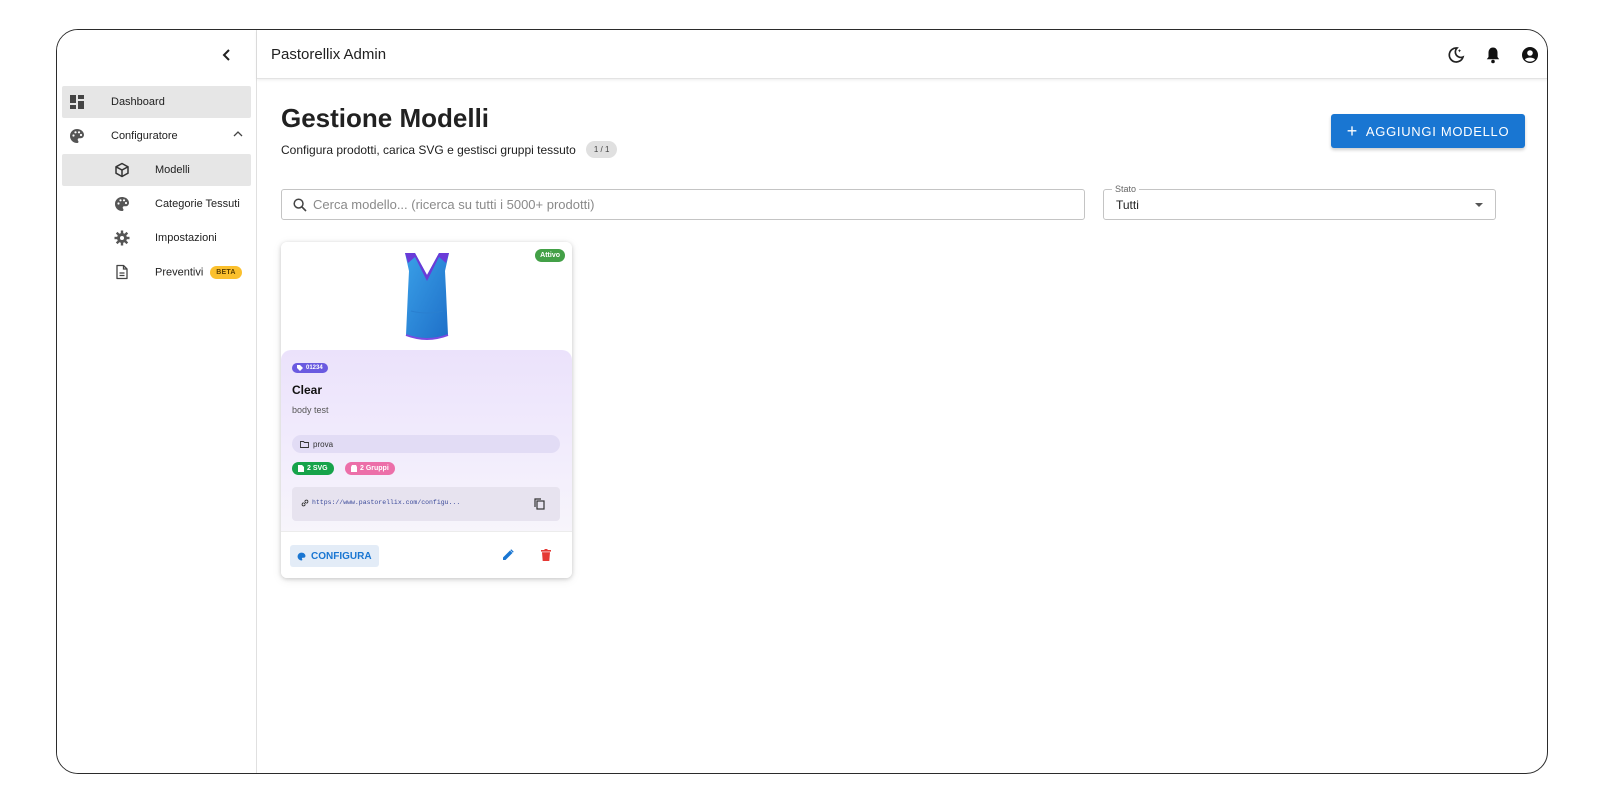 The image size is (1600, 800). Describe the element at coordinates (354, 468) in the screenshot. I see `fabric-icon` at that location.